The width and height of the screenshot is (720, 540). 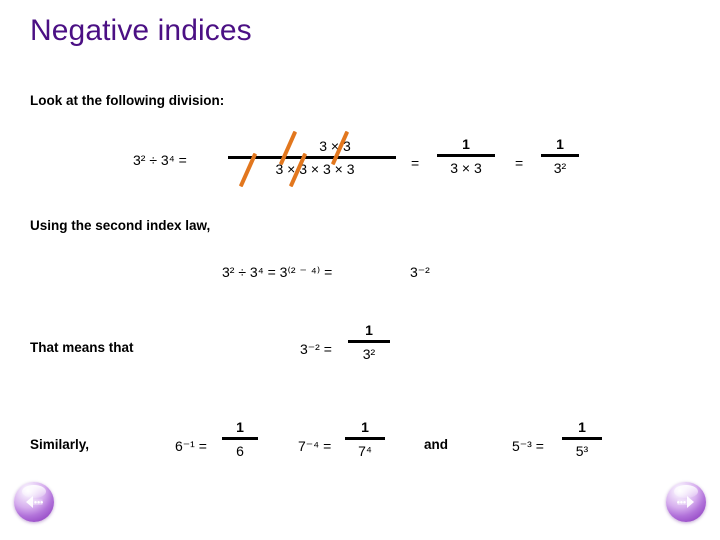 I want to click on similarly-item-1-lhs: 7⁻⁴ =, so click(x=315, y=446).